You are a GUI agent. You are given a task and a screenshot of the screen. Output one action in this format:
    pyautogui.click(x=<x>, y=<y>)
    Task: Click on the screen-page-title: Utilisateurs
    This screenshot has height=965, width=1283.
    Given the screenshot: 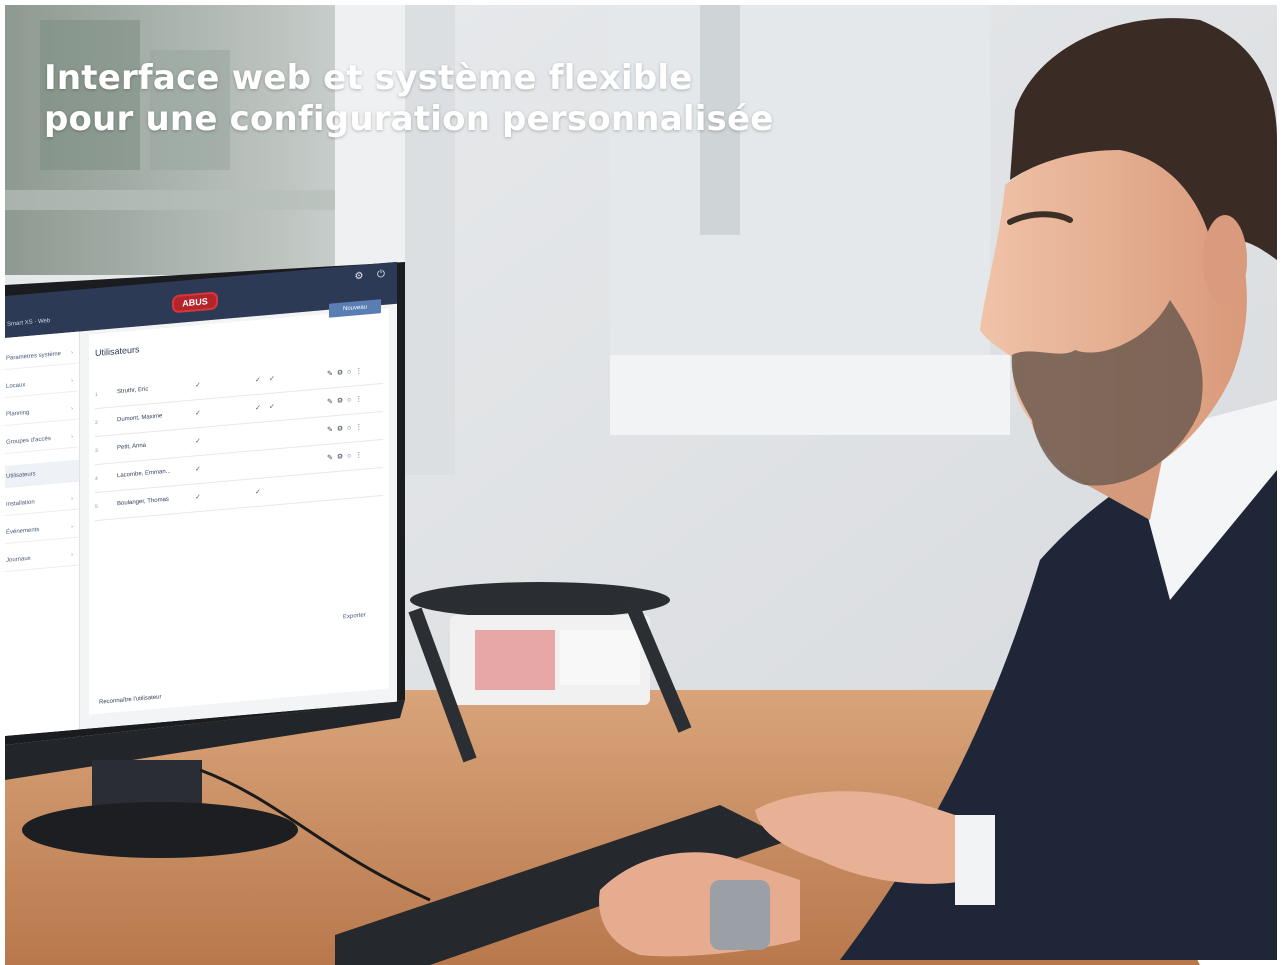 What is the action you would take?
    pyautogui.click(x=117, y=351)
    